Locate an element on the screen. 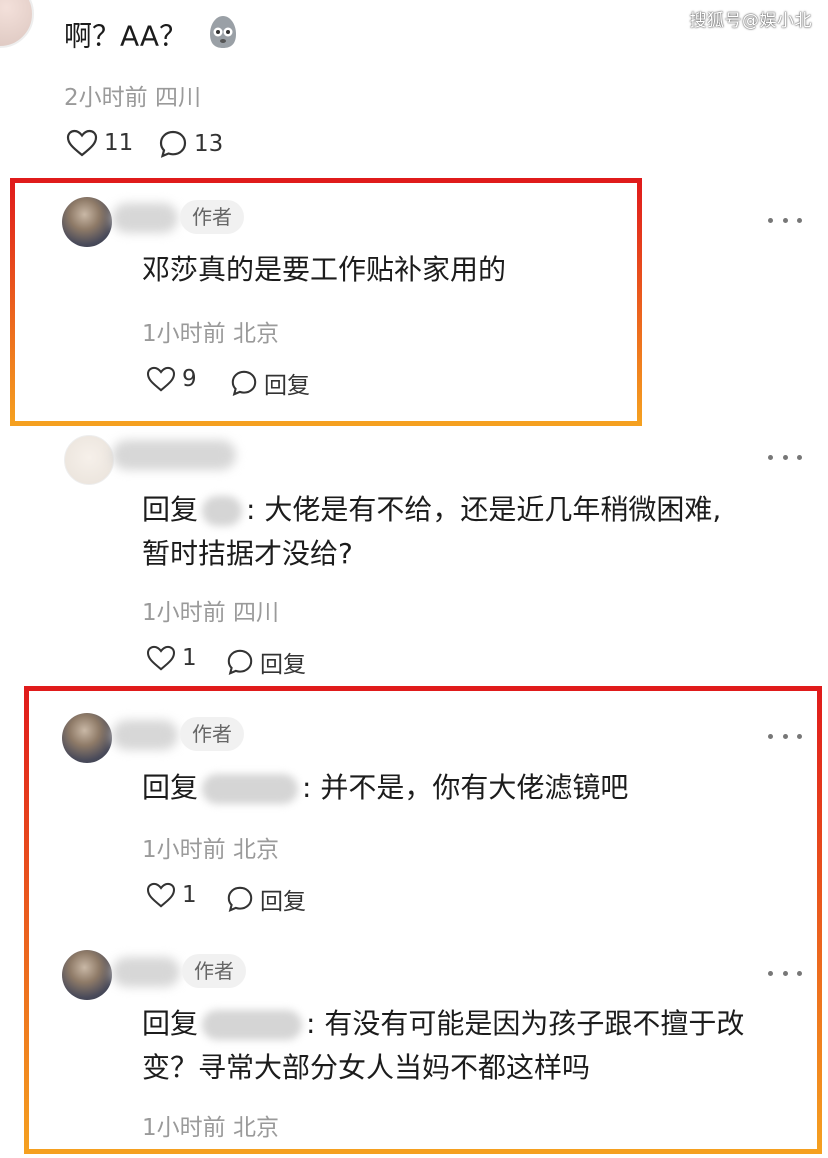 This screenshot has width=828, height=1158. comment-meta: 1小时前 四川 is located at coordinates (210, 613).